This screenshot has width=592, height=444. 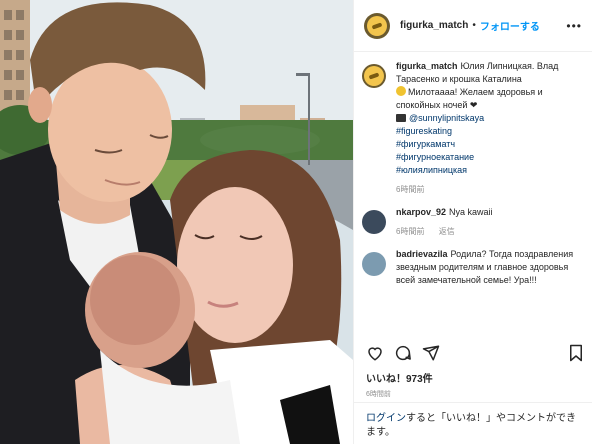 What do you see at coordinates (403, 353) in the screenshot?
I see `comment-icon` at bounding box center [403, 353].